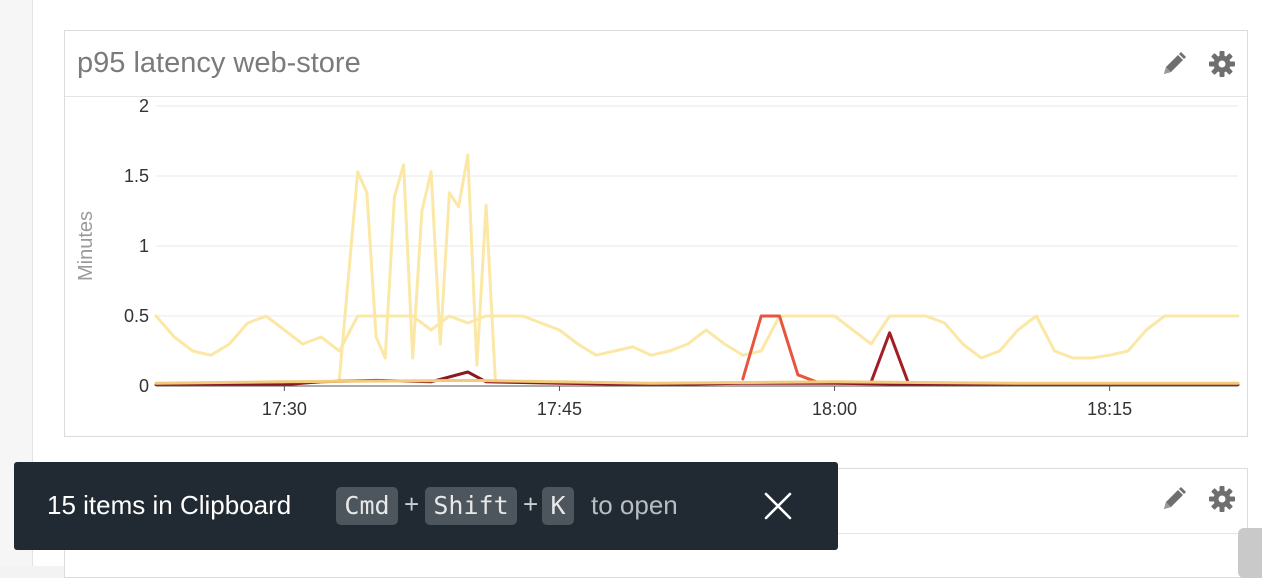 This screenshot has height=578, width=1262. Describe the element at coordinates (144, 246) in the screenshot. I see `y-tick-label: 1` at that location.